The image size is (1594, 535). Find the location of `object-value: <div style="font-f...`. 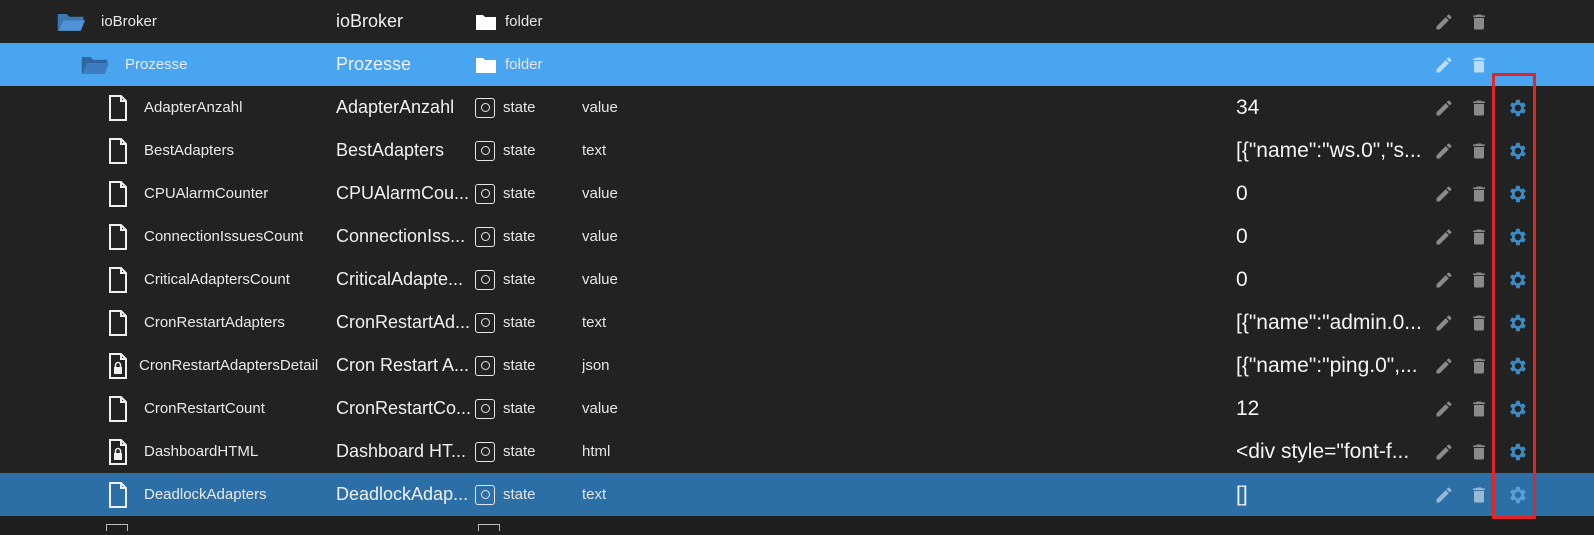

object-value: <div style="font-f... is located at coordinates (1334, 451).